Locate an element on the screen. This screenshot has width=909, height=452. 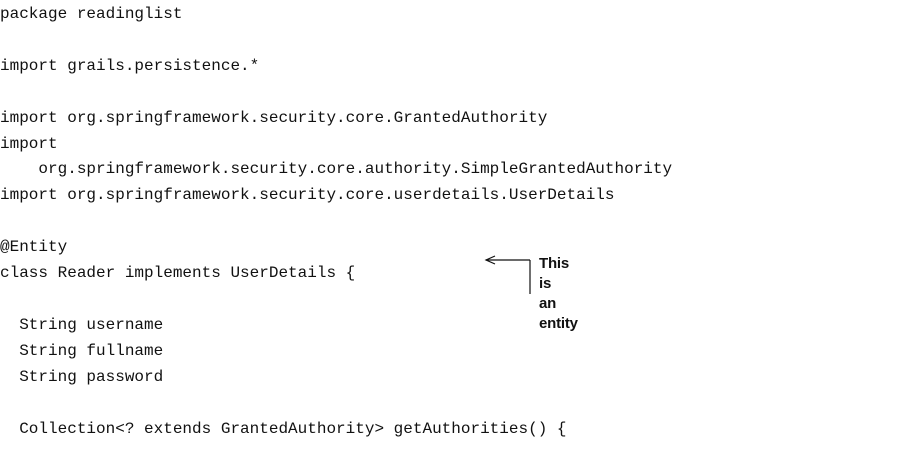
callout-label-line: This is is located at coordinates (554, 273).